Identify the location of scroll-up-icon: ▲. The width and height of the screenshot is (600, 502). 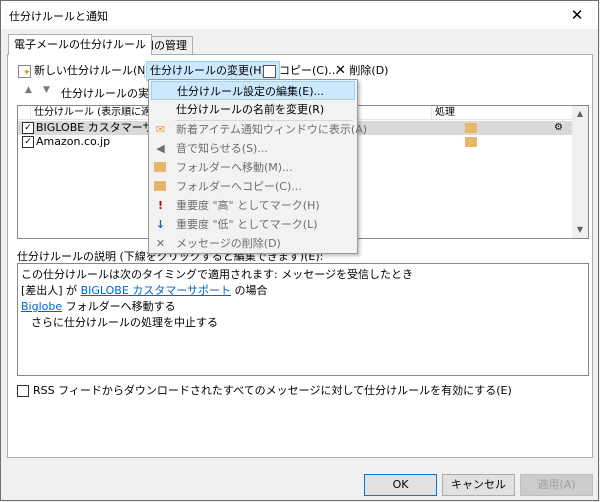
(580, 114).